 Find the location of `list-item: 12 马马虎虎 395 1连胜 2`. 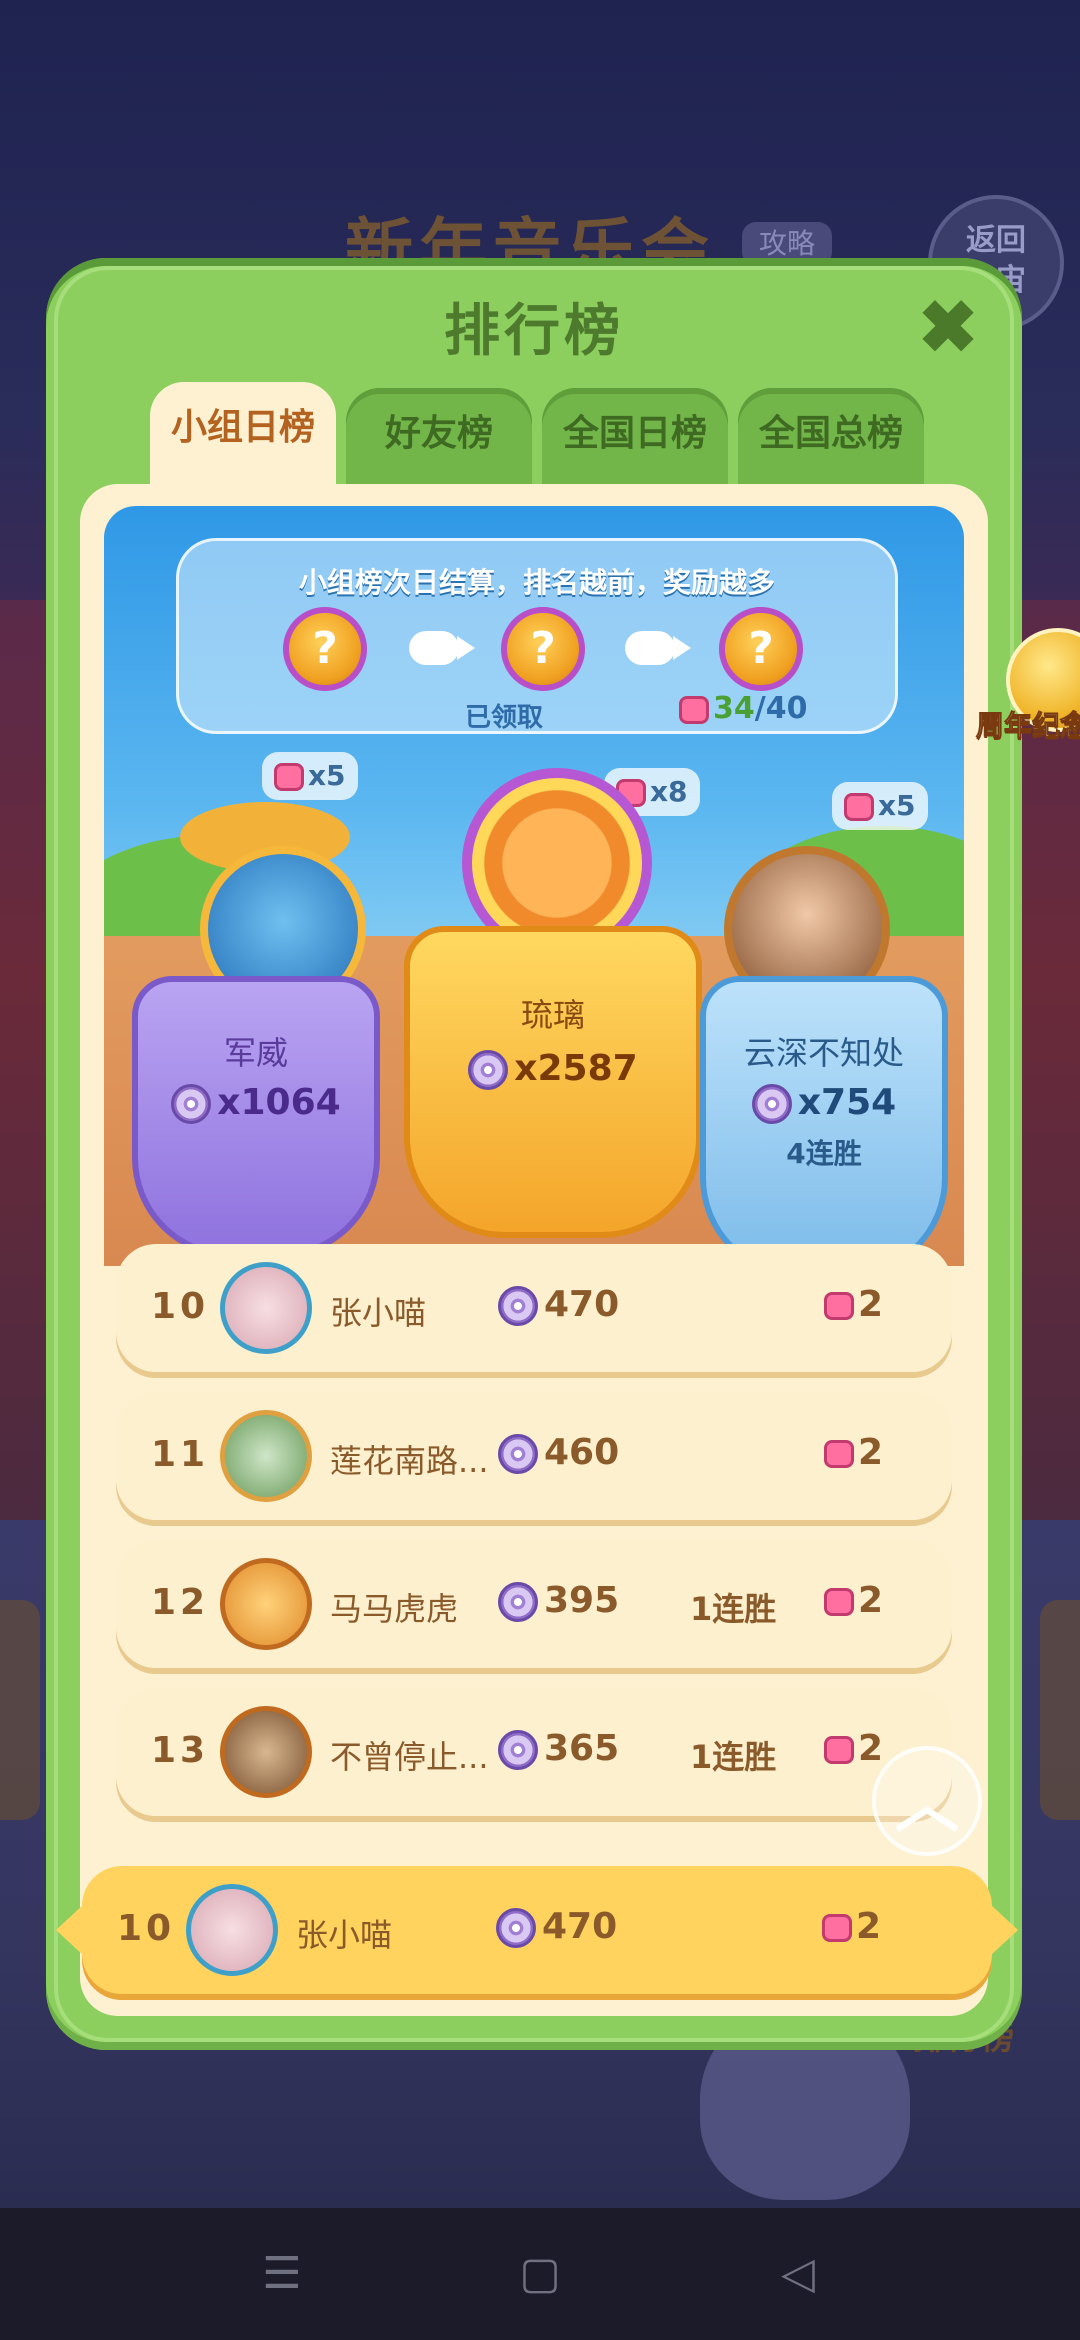

list-item: 12 马马虎虎 395 1连胜 2 is located at coordinates (534, 1604).